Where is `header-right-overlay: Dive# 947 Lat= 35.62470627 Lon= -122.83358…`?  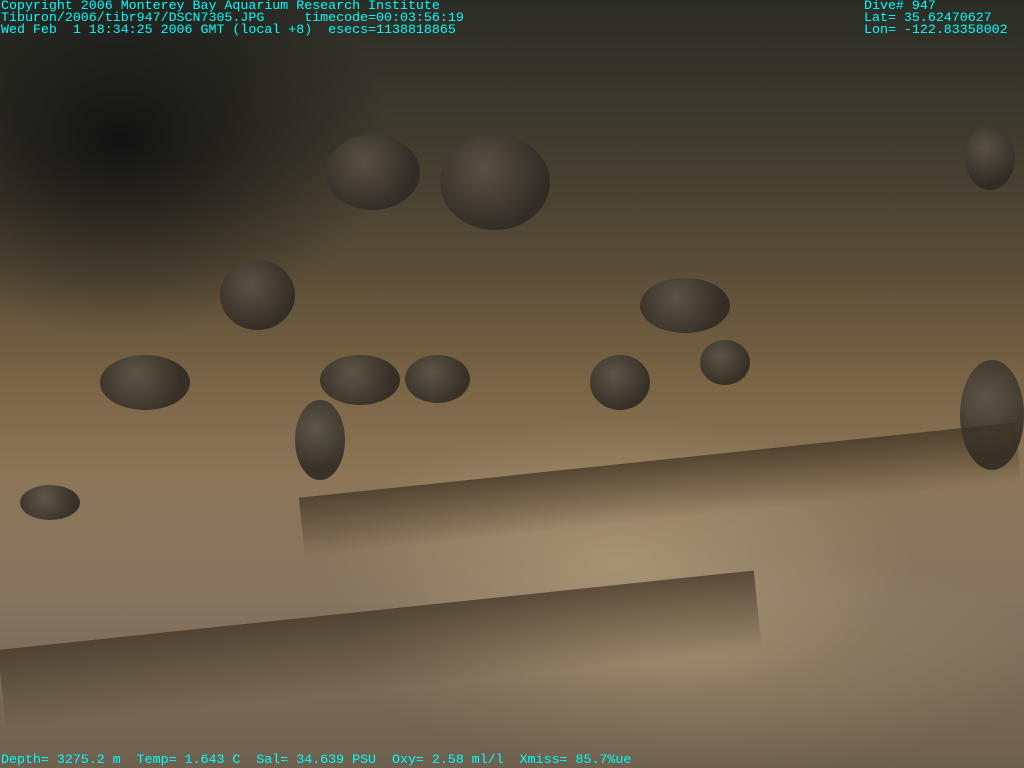 header-right-overlay: Dive# 947 Lat= 35.62470627 Lon= -122.83358… is located at coordinates (936, 18).